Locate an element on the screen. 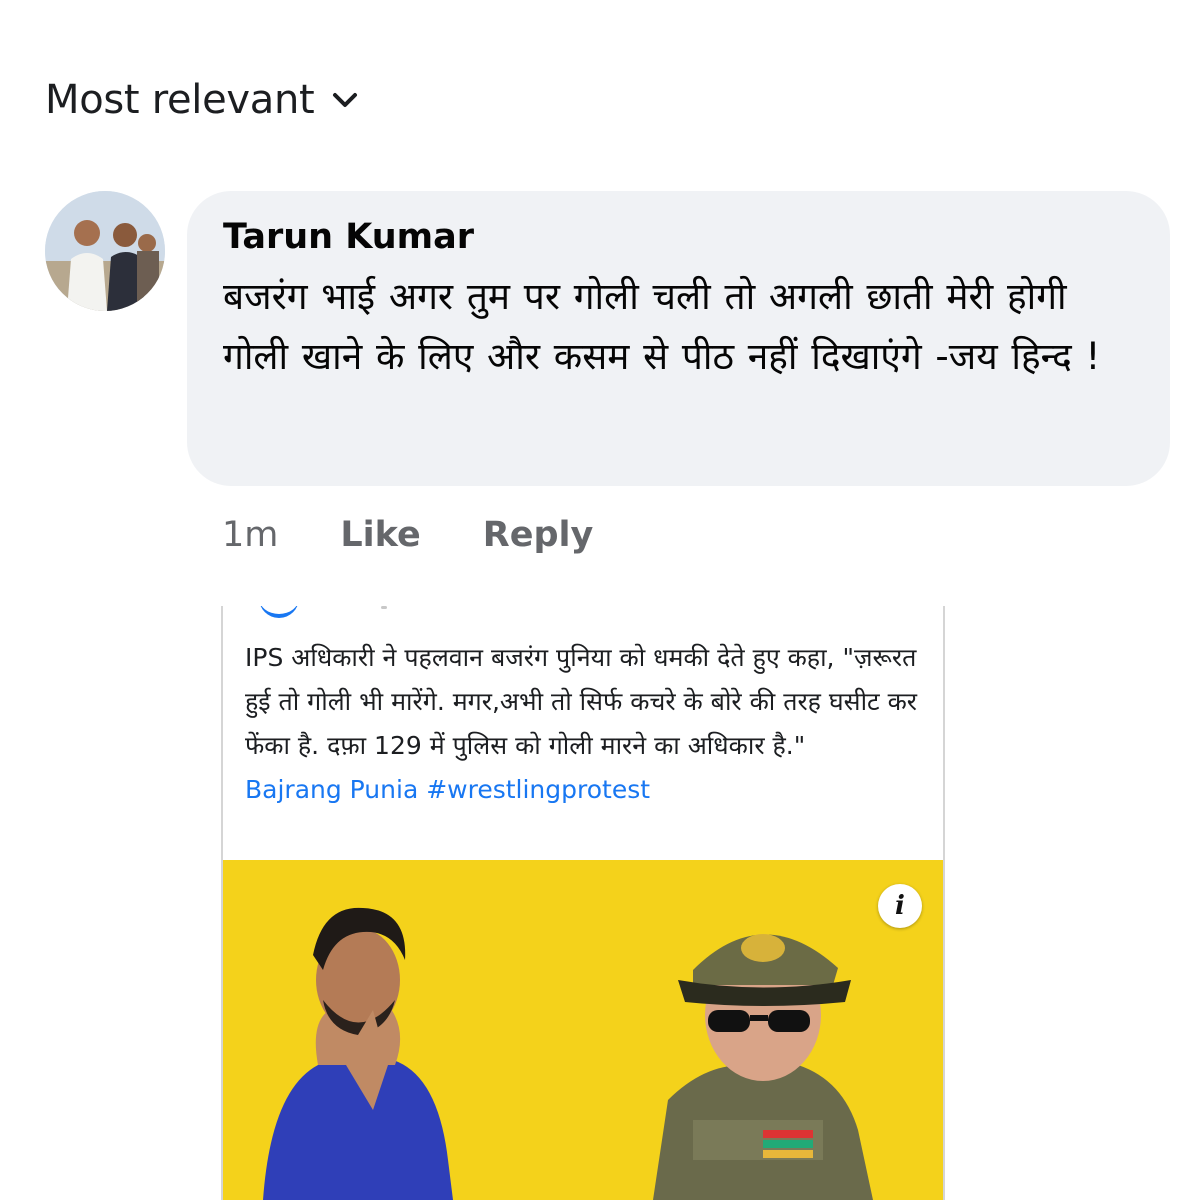 The height and width of the screenshot is (1200, 1200). card-top-dot is located at coordinates (384, 607).